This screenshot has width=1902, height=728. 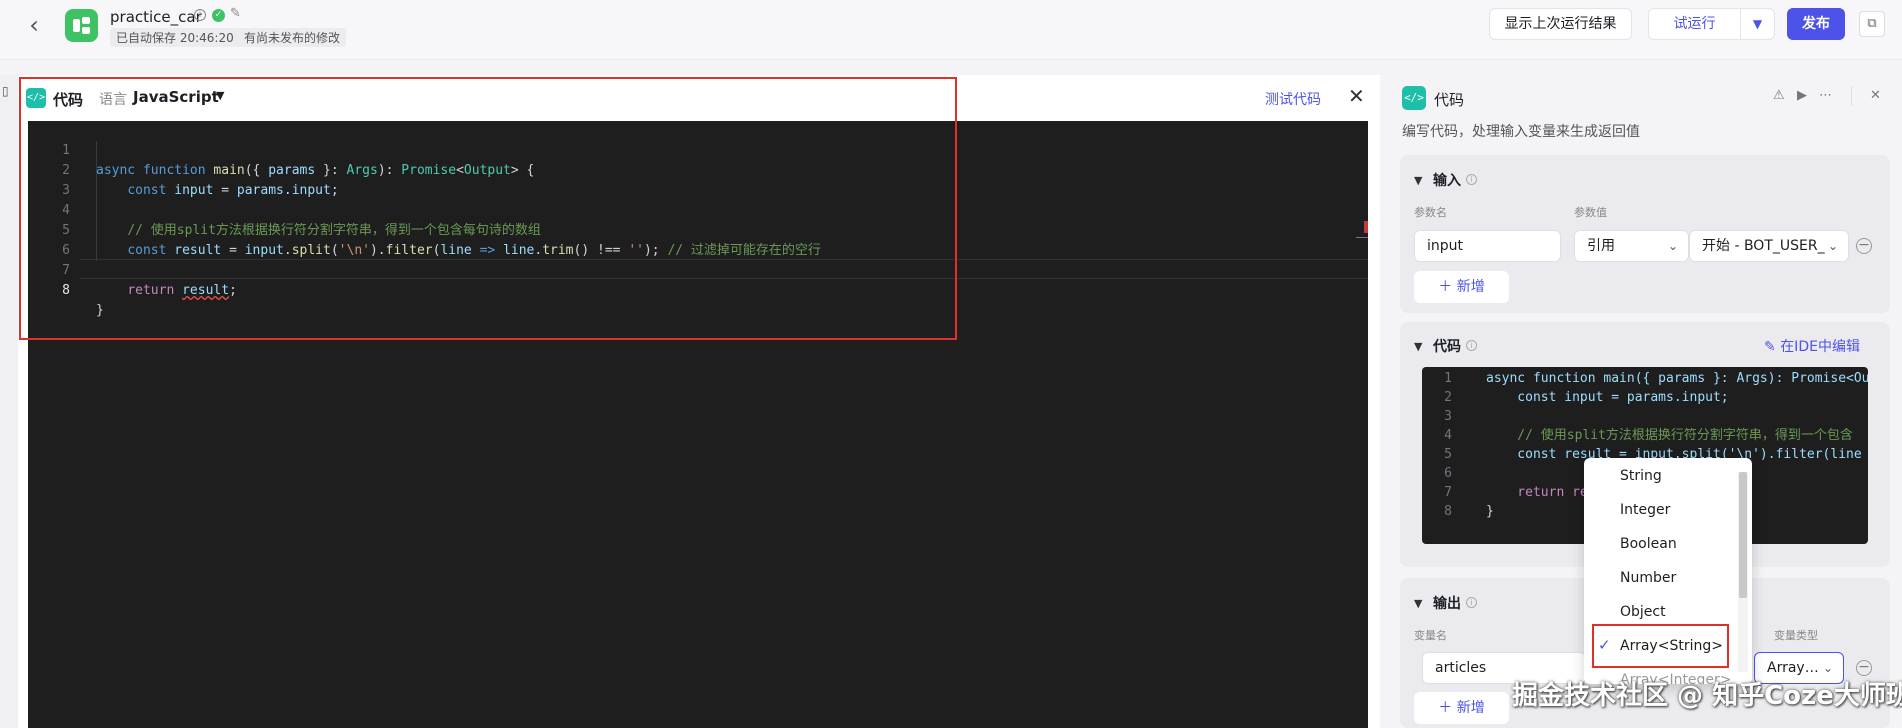 What do you see at coordinates (292, 37) in the screenshot?
I see `unpublished-badge: 有尚未发布的修改` at bounding box center [292, 37].